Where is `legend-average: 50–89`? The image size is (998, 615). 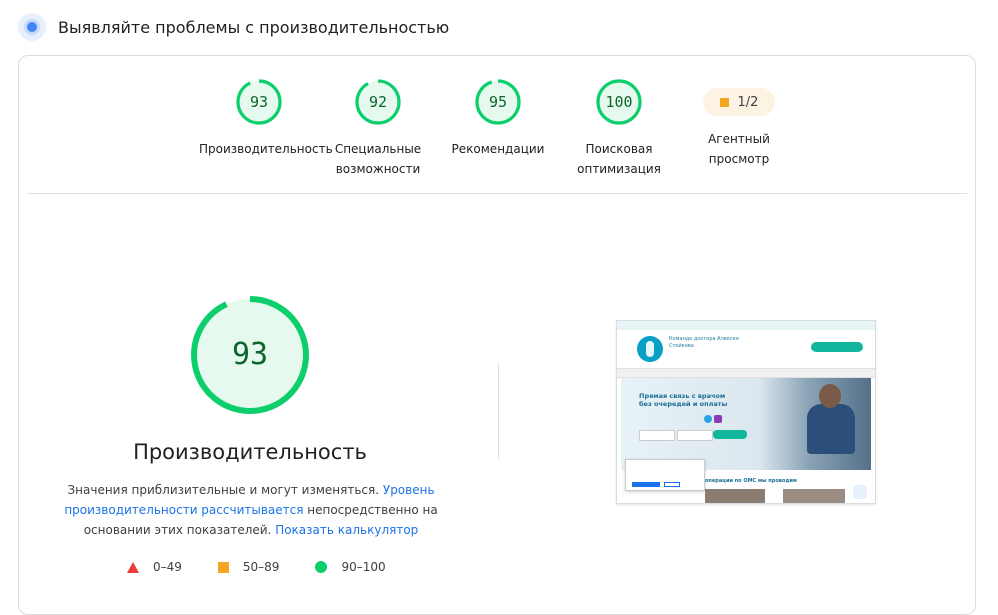
legend-average: 50–89 is located at coordinates (248, 567).